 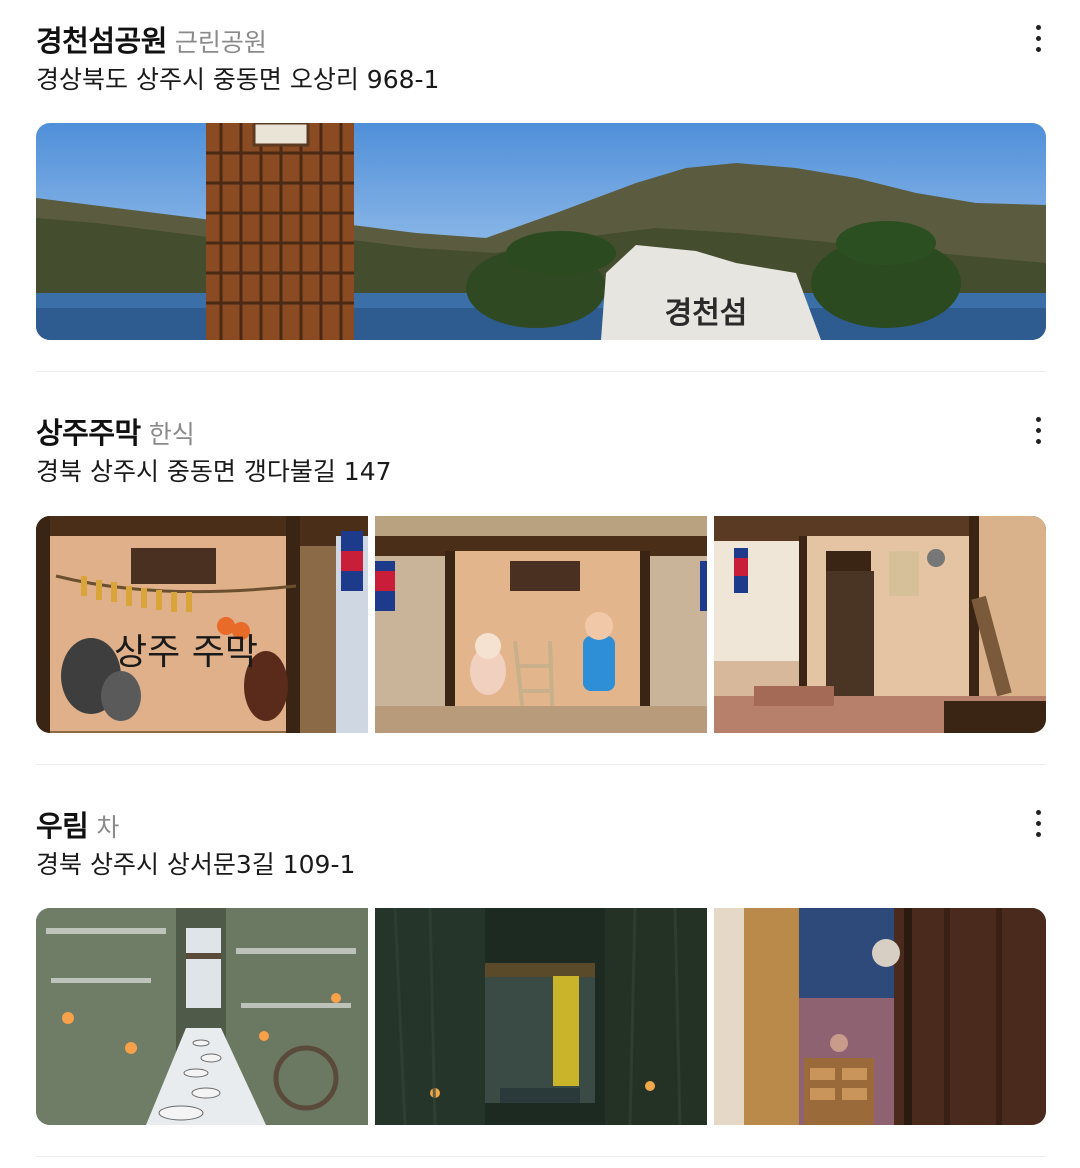 I want to click on snowy-garden-image, so click(x=202, y=1016).